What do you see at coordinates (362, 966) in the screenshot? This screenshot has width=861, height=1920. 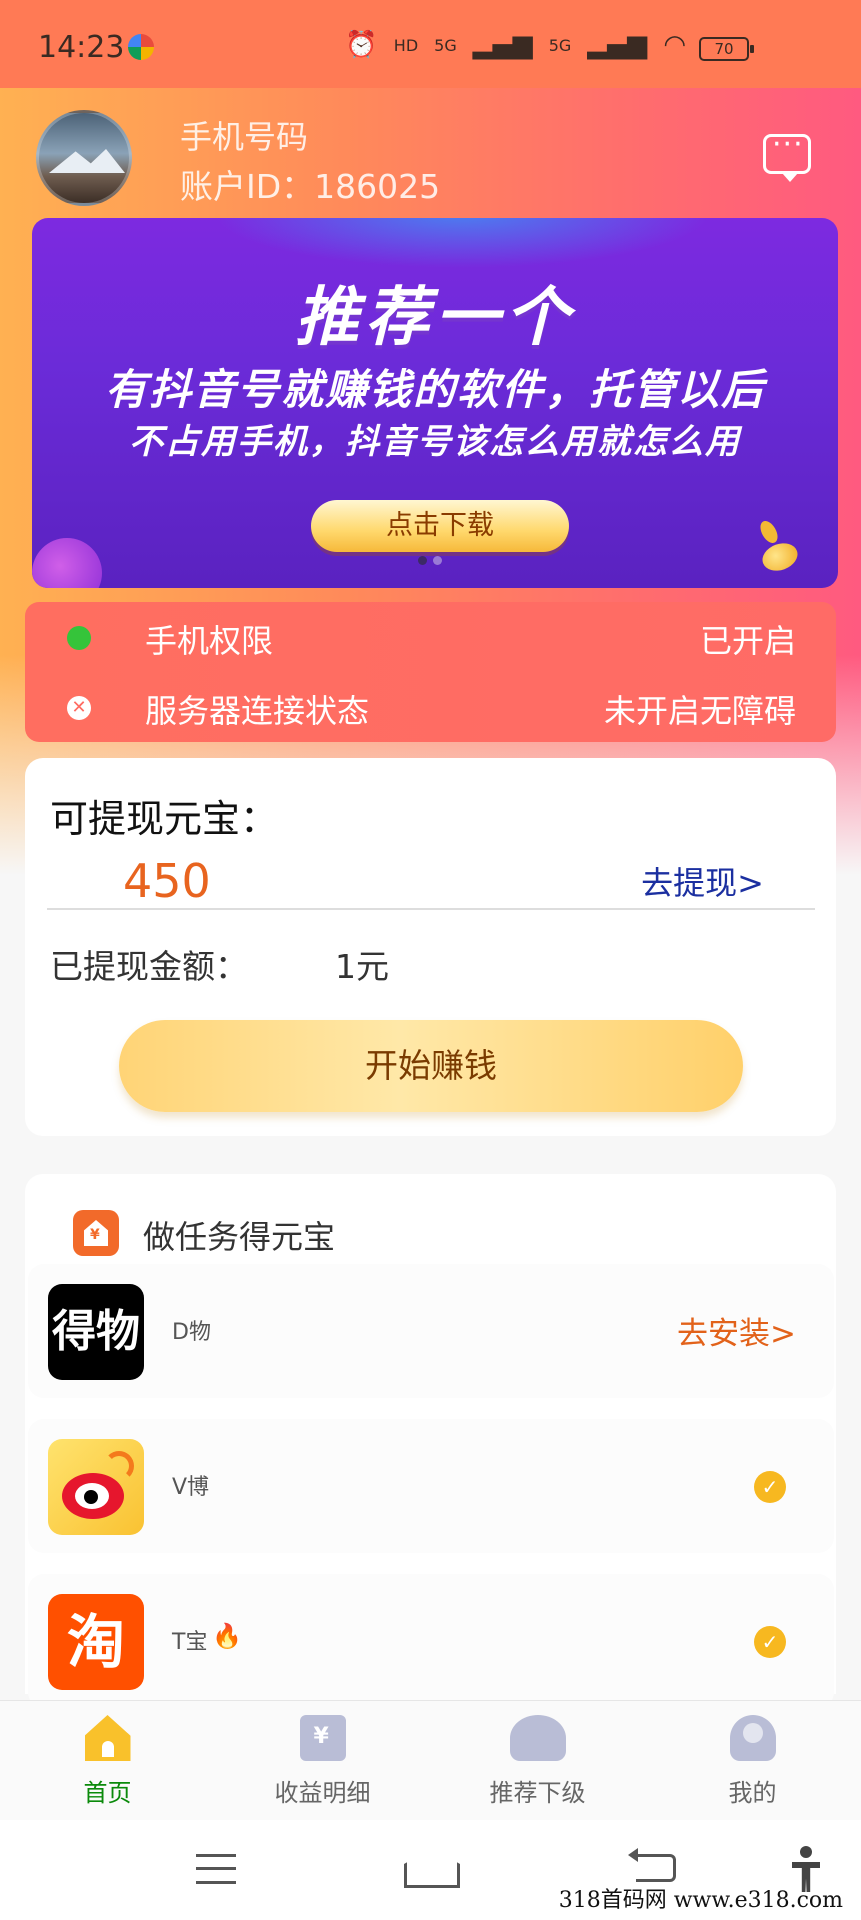 I see `withdrawn-value: 1元` at bounding box center [362, 966].